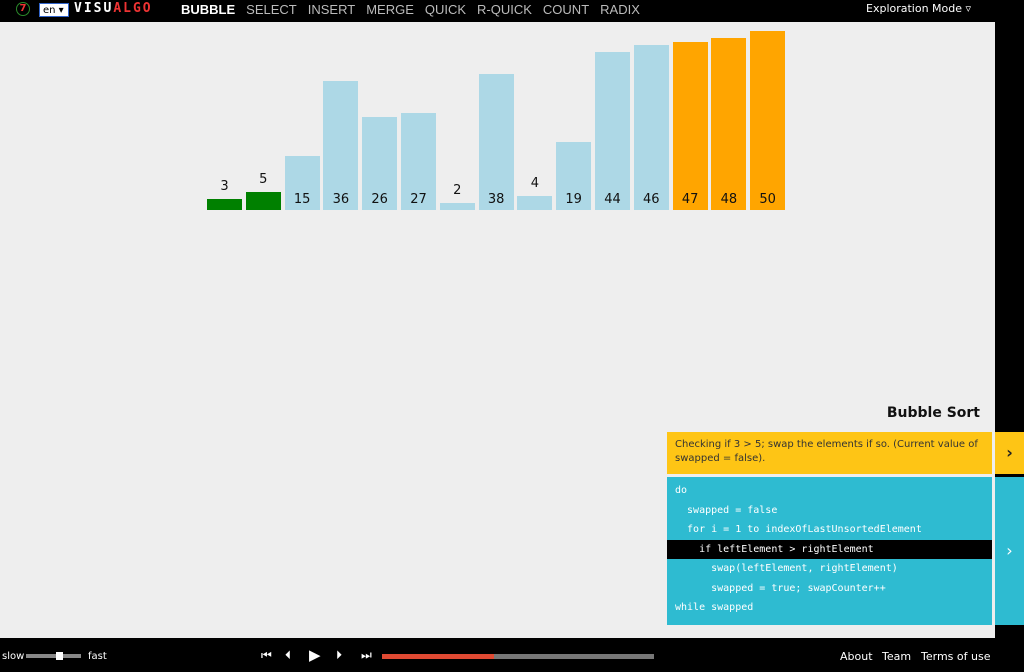  Describe the element at coordinates (302, 199) in the screenshot. I see `array-value-label: 15` at that location.